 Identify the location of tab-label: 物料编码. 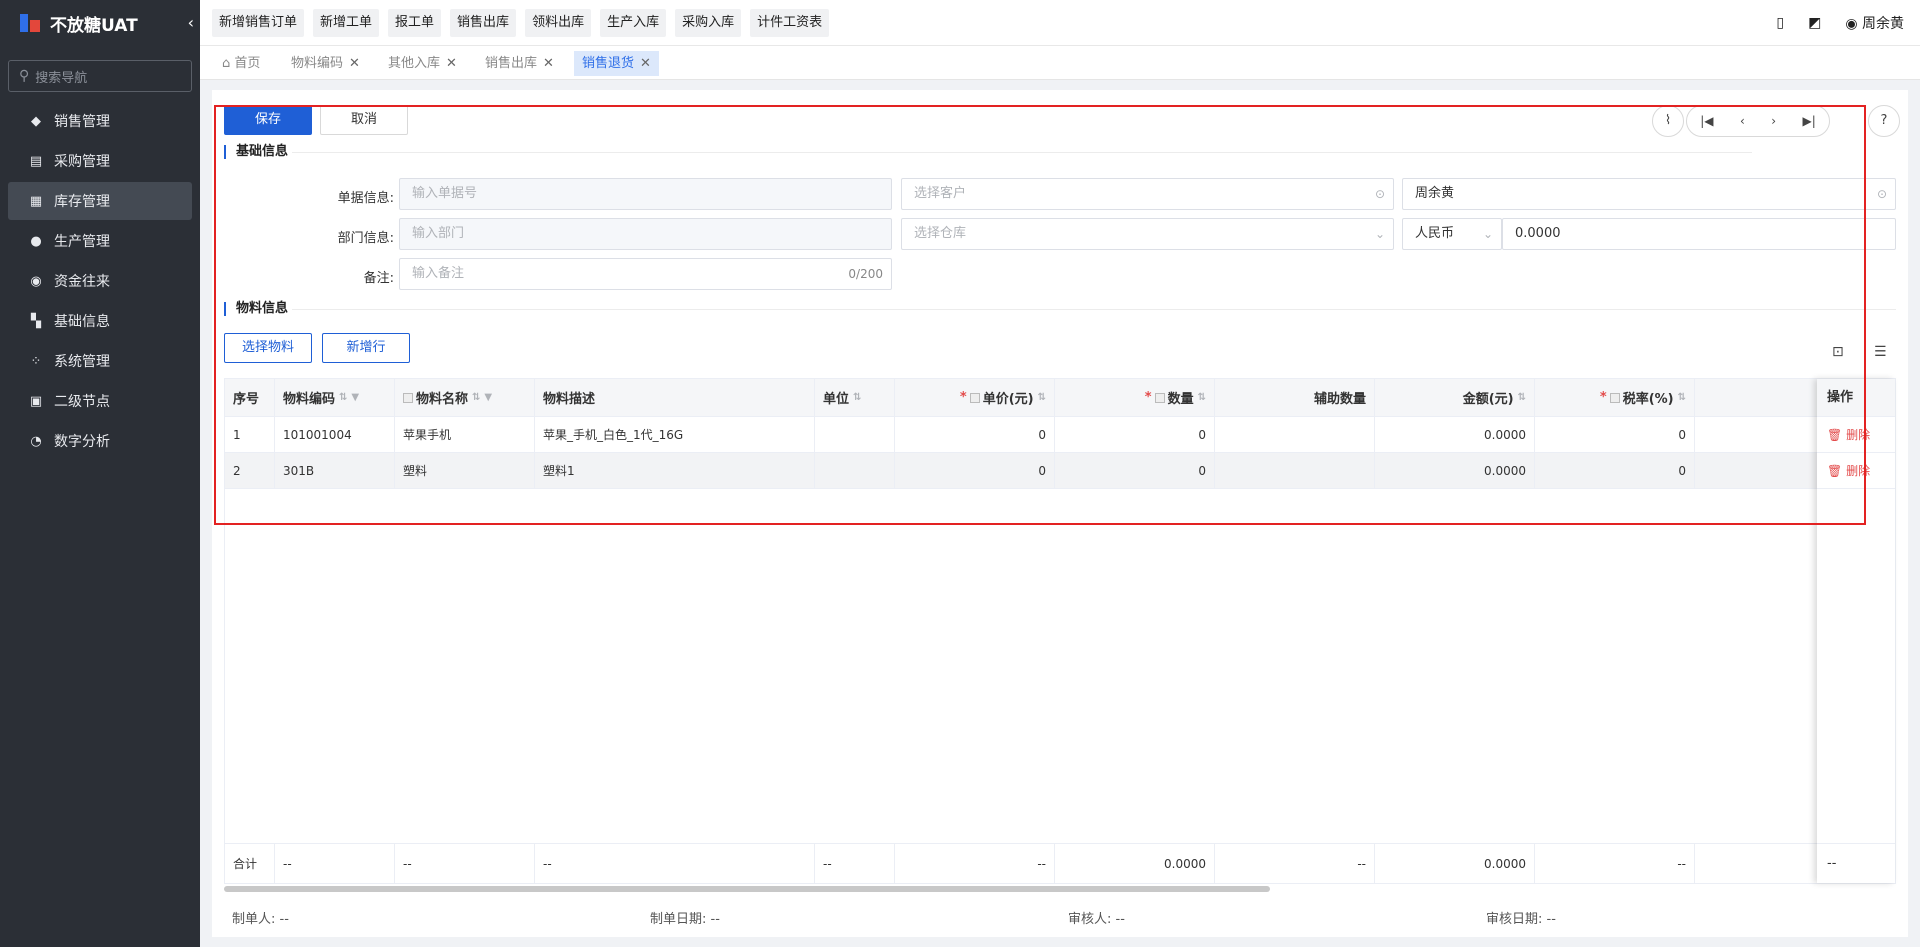
(317, 63).